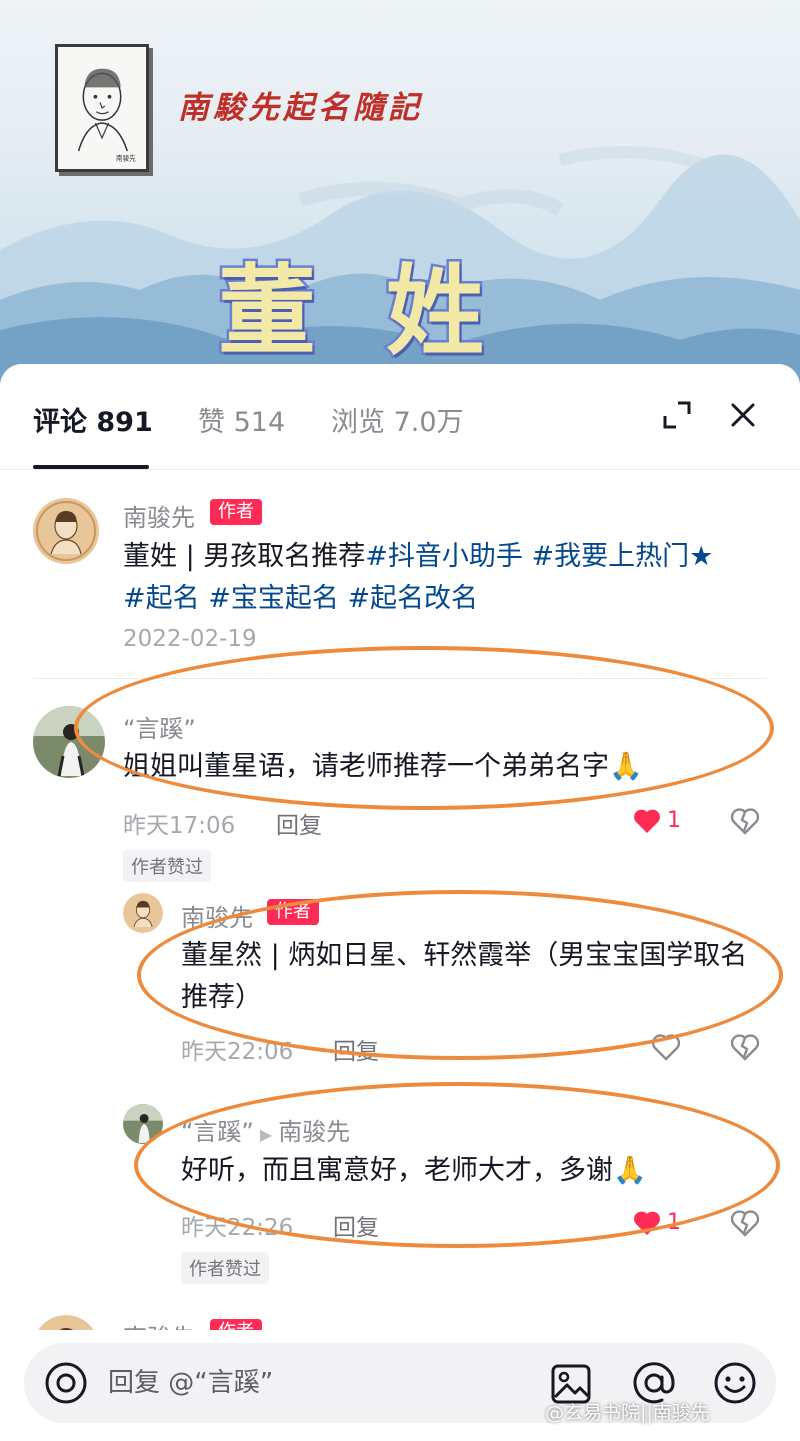 This screenshot has width=800, height=1441. What do you see at coordinates (159, 726) in the screenshot?
I see `comment-username: “言蹊”` at bounding box center [159, 726].